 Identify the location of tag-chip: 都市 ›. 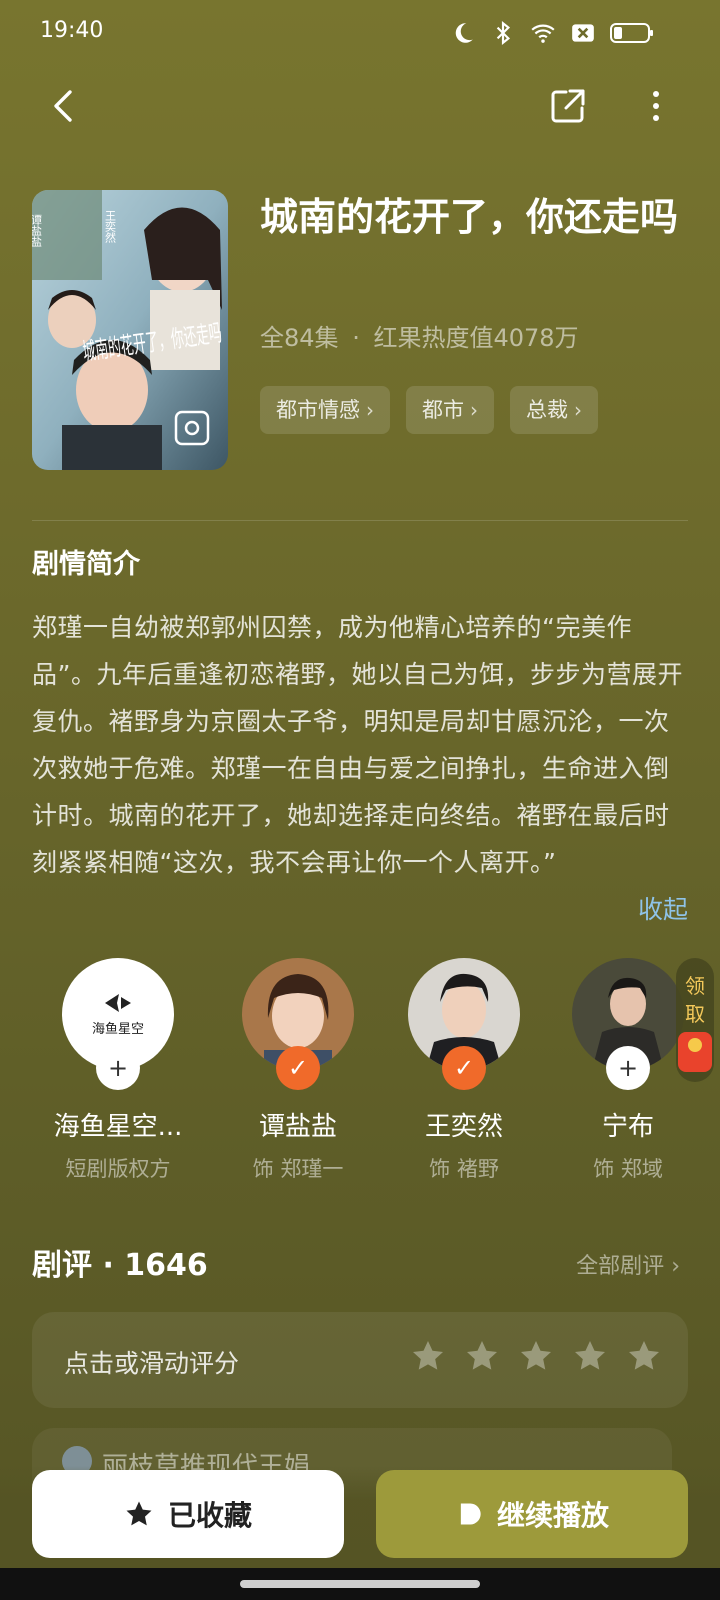
(450, 410).